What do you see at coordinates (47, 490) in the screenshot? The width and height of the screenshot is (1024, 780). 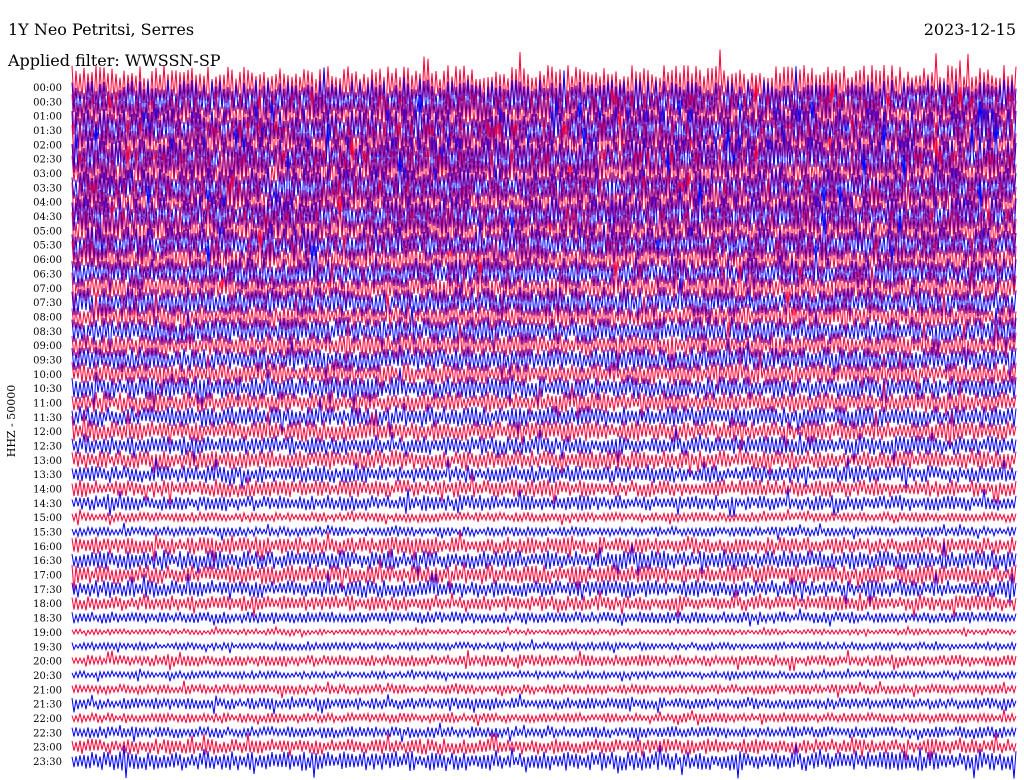 I see `tick-label-1400: 14:00` at bounding box center [47, 490].